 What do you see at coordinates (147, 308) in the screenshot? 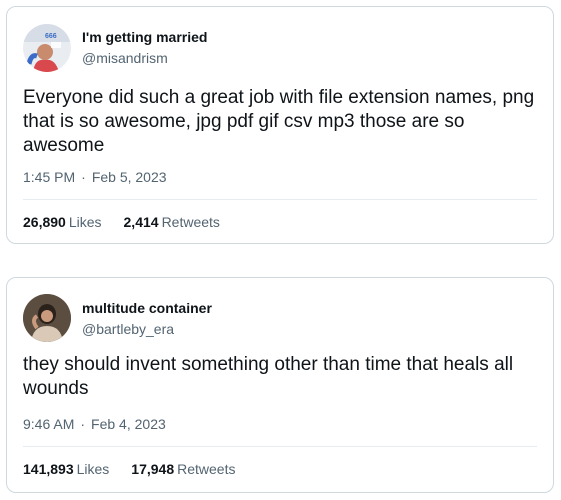
I see `display-name: multitude container` at bounding box center [147, 308].